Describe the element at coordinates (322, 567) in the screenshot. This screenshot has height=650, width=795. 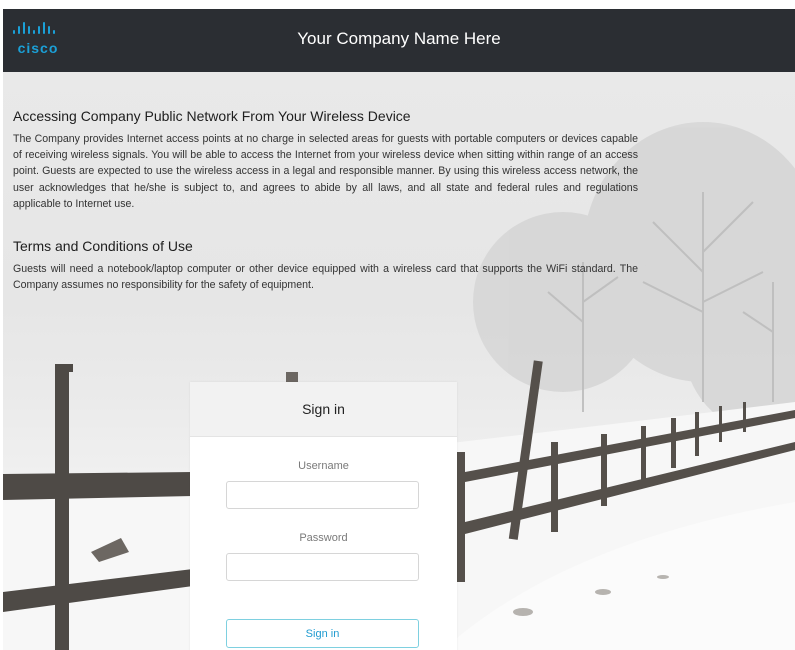
I see `password-input` at that location.